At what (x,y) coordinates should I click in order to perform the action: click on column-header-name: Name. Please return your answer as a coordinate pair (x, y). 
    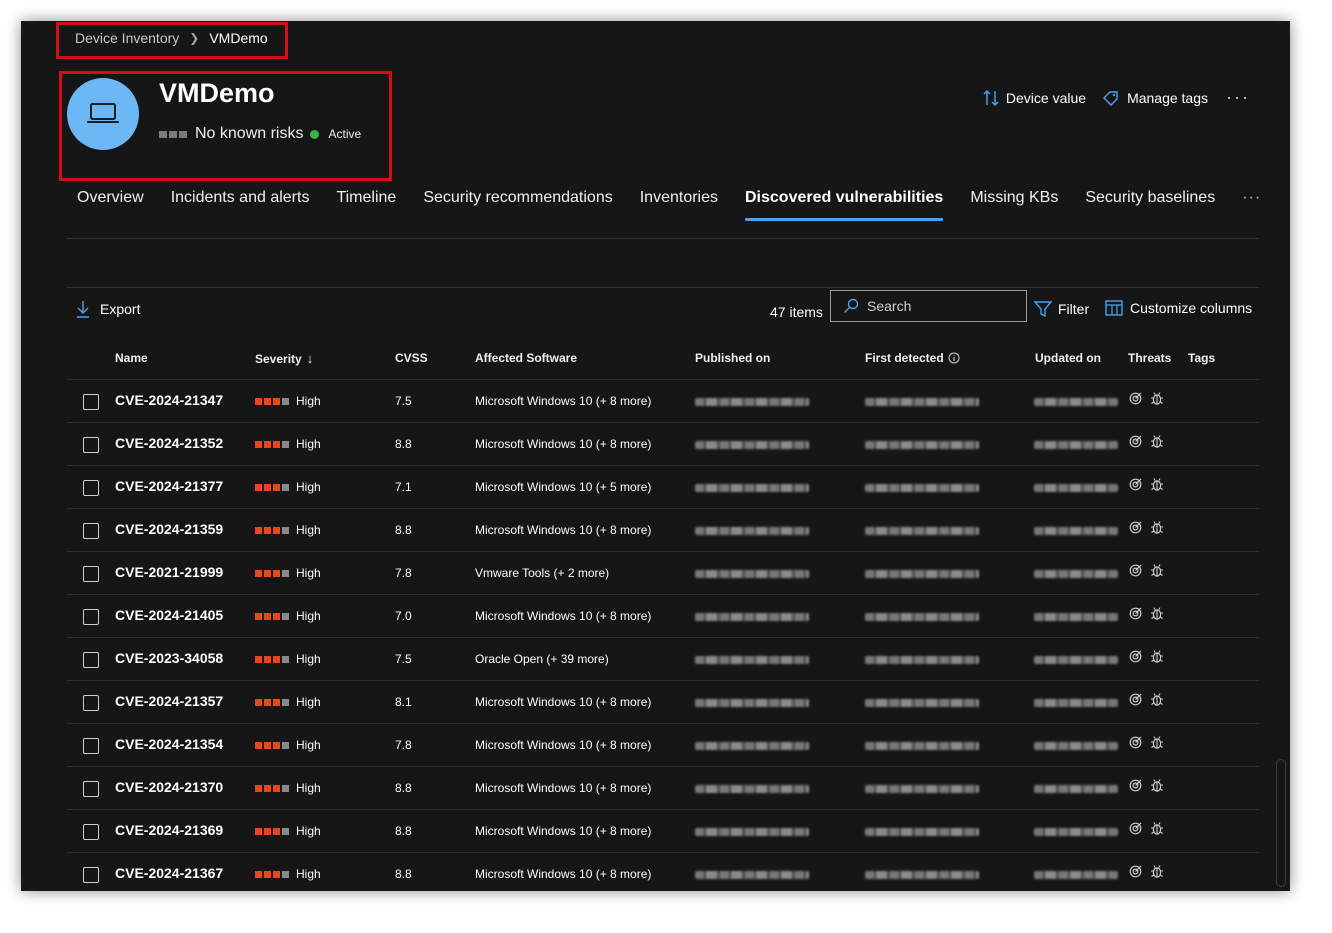
    Looking at the image, I should click on (131, 358).